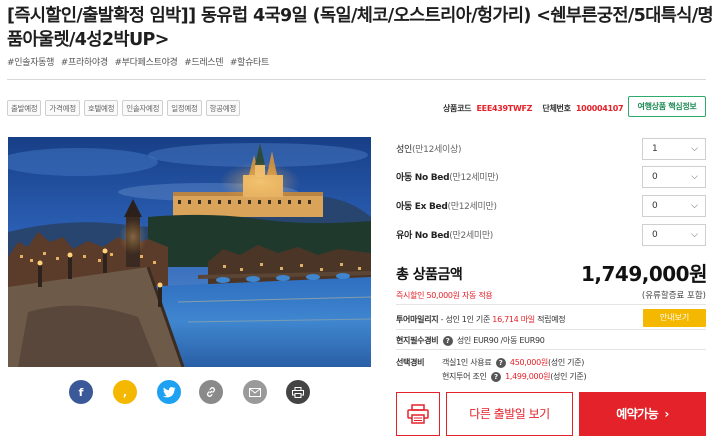  Describe the element at coordinates (537, 108) in the screenshot. I see `product-codes: 상품코드 EEE439TWFZ 단체번호 100004107` at that location.